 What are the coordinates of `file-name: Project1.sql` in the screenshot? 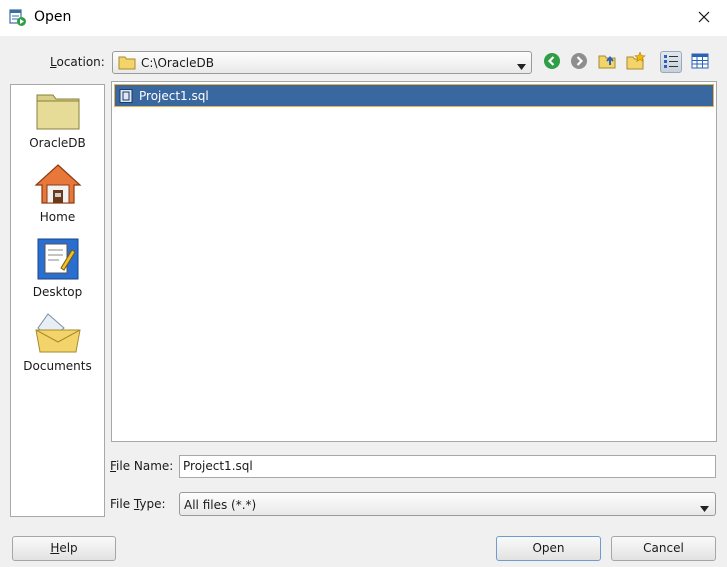 It's located at (174, 96).